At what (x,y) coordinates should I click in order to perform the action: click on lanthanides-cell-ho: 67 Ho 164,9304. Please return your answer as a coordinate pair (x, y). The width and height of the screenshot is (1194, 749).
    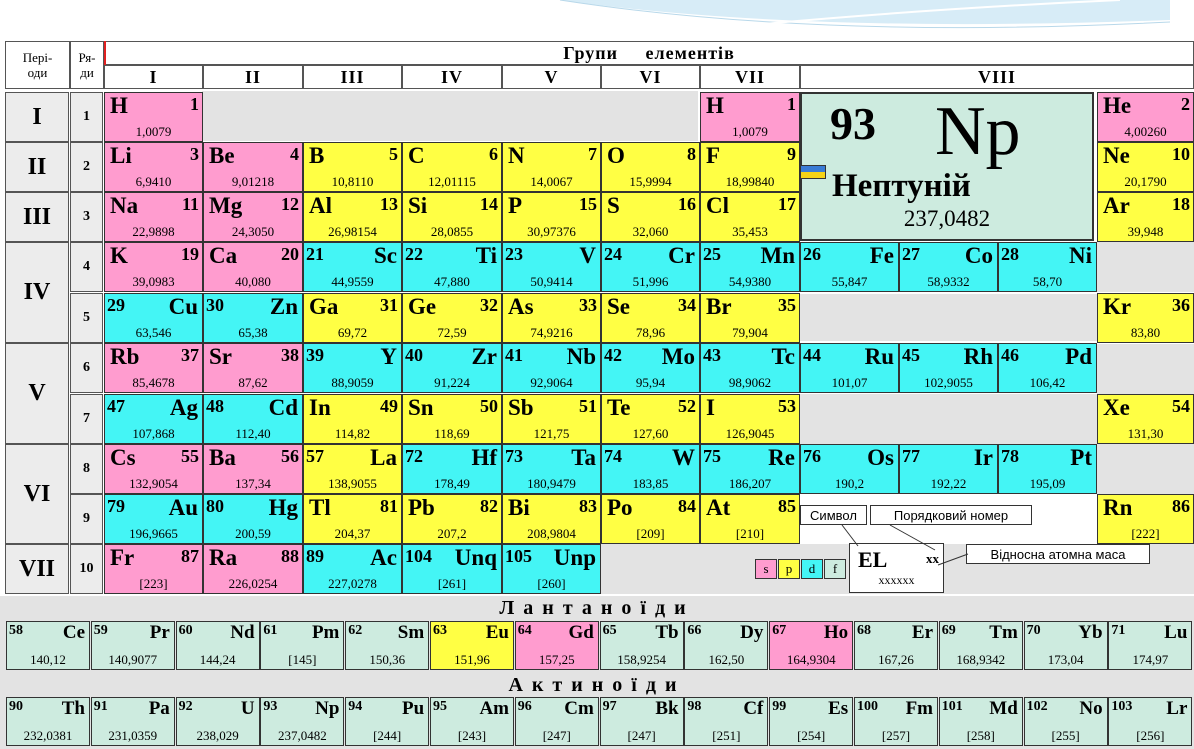
    Looking at the image, I should click on (811, 645).